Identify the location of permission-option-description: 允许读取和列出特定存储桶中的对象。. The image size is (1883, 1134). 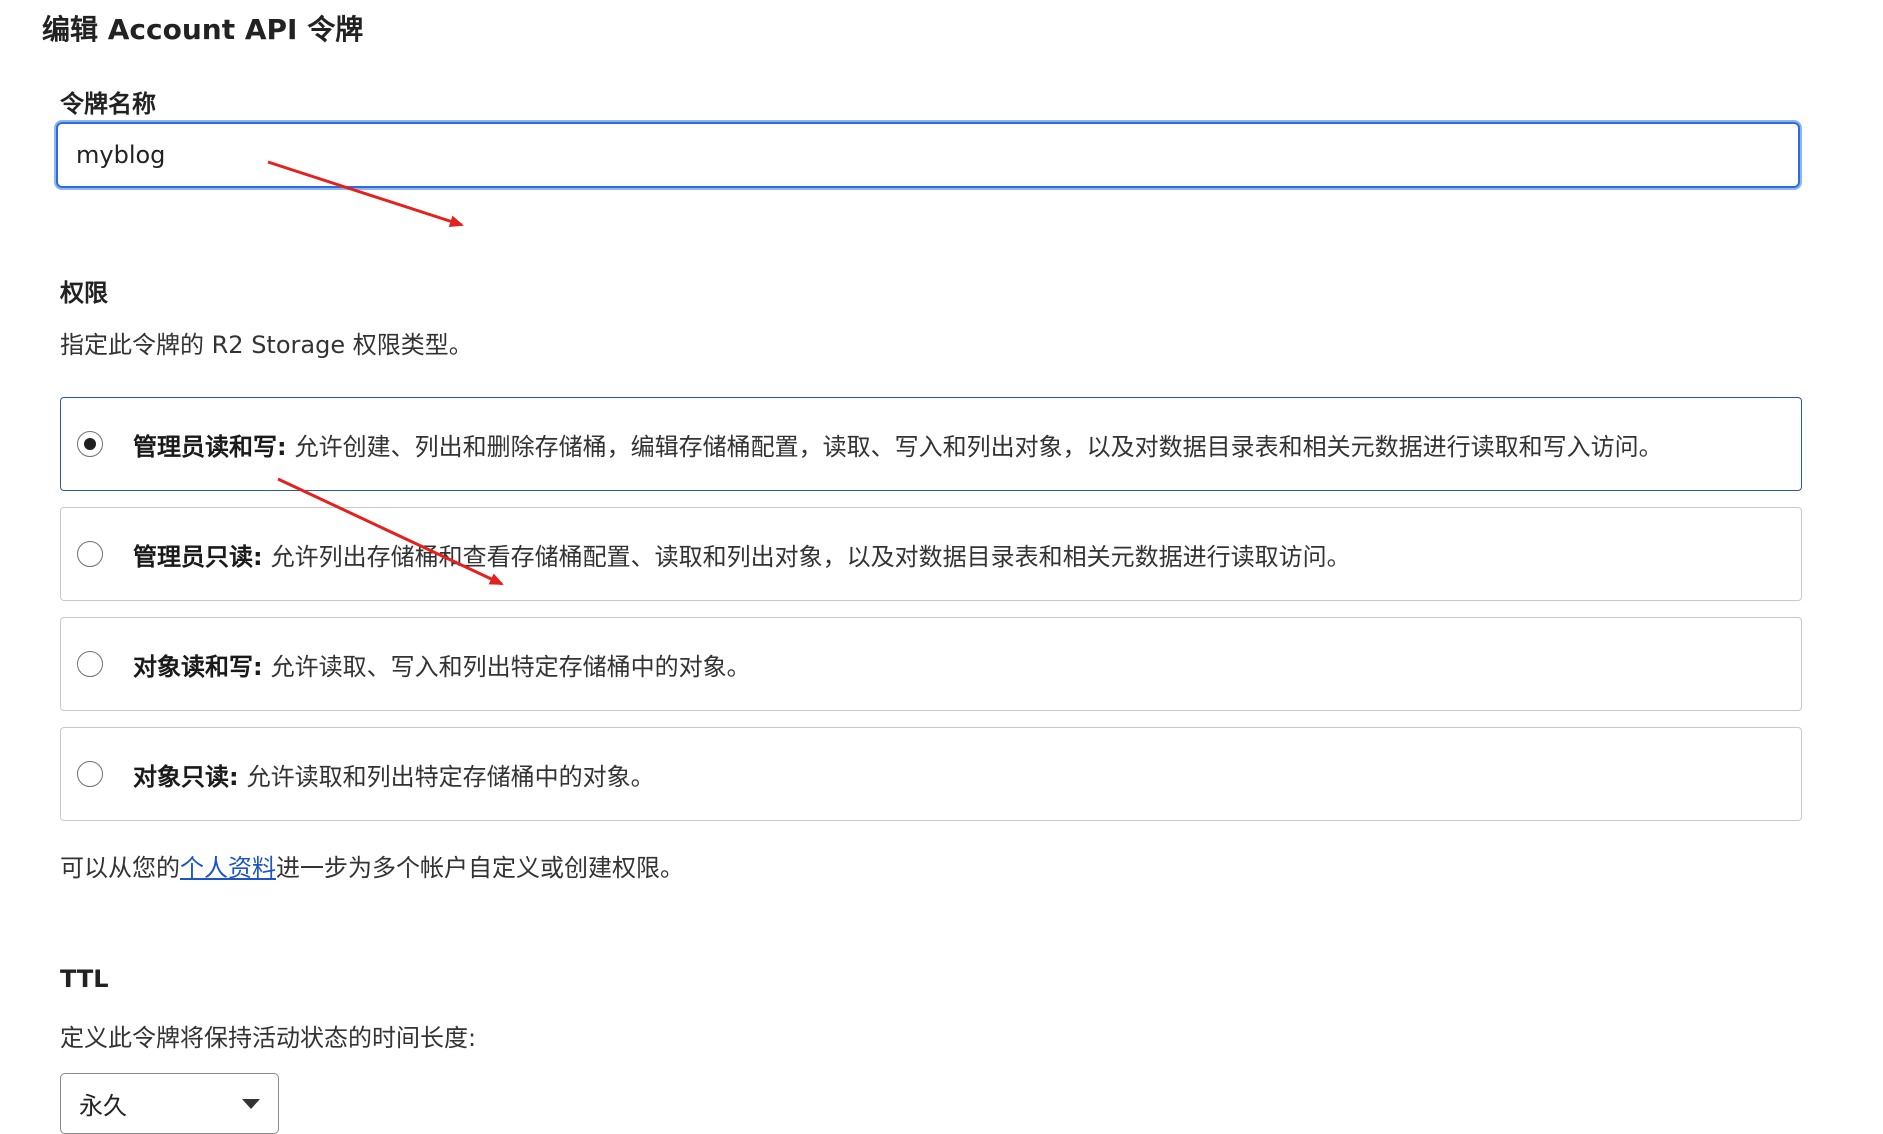
(450, 776).